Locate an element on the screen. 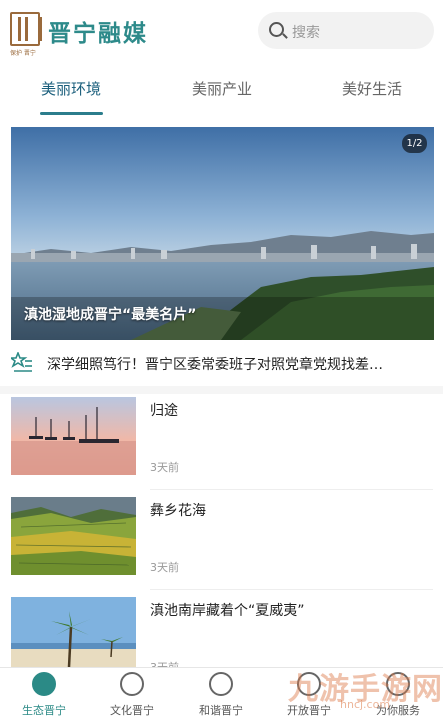 Image resolution: width=443 pixels, height=717 pixels. search-icon is located at coordinates (276, 29).